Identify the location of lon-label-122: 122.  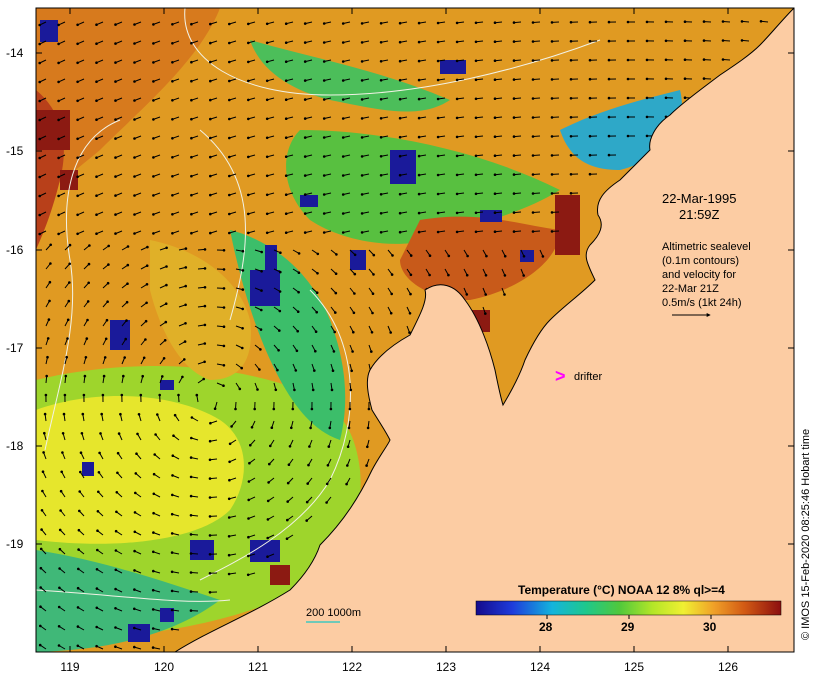
(352, 667).